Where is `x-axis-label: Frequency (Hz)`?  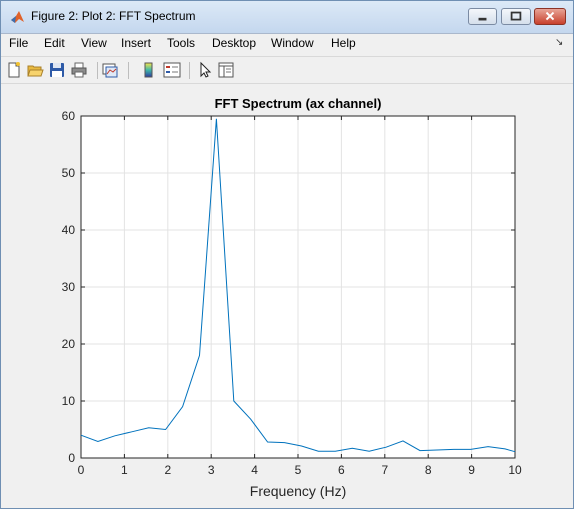 x-axis-label: Frequency (Hz) is located at coordinates (298, 491).